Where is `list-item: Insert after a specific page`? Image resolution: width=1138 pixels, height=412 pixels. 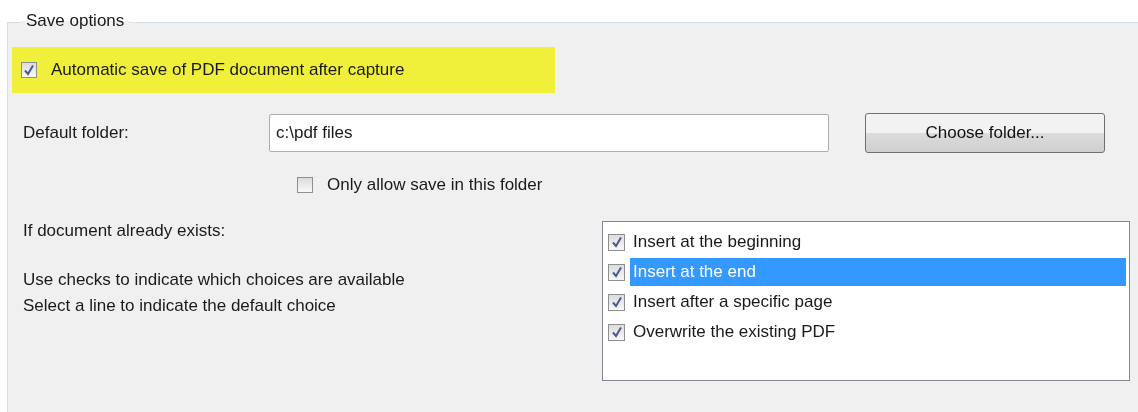 list-item: Insert after a specific page is located at coordinates (878, 302).